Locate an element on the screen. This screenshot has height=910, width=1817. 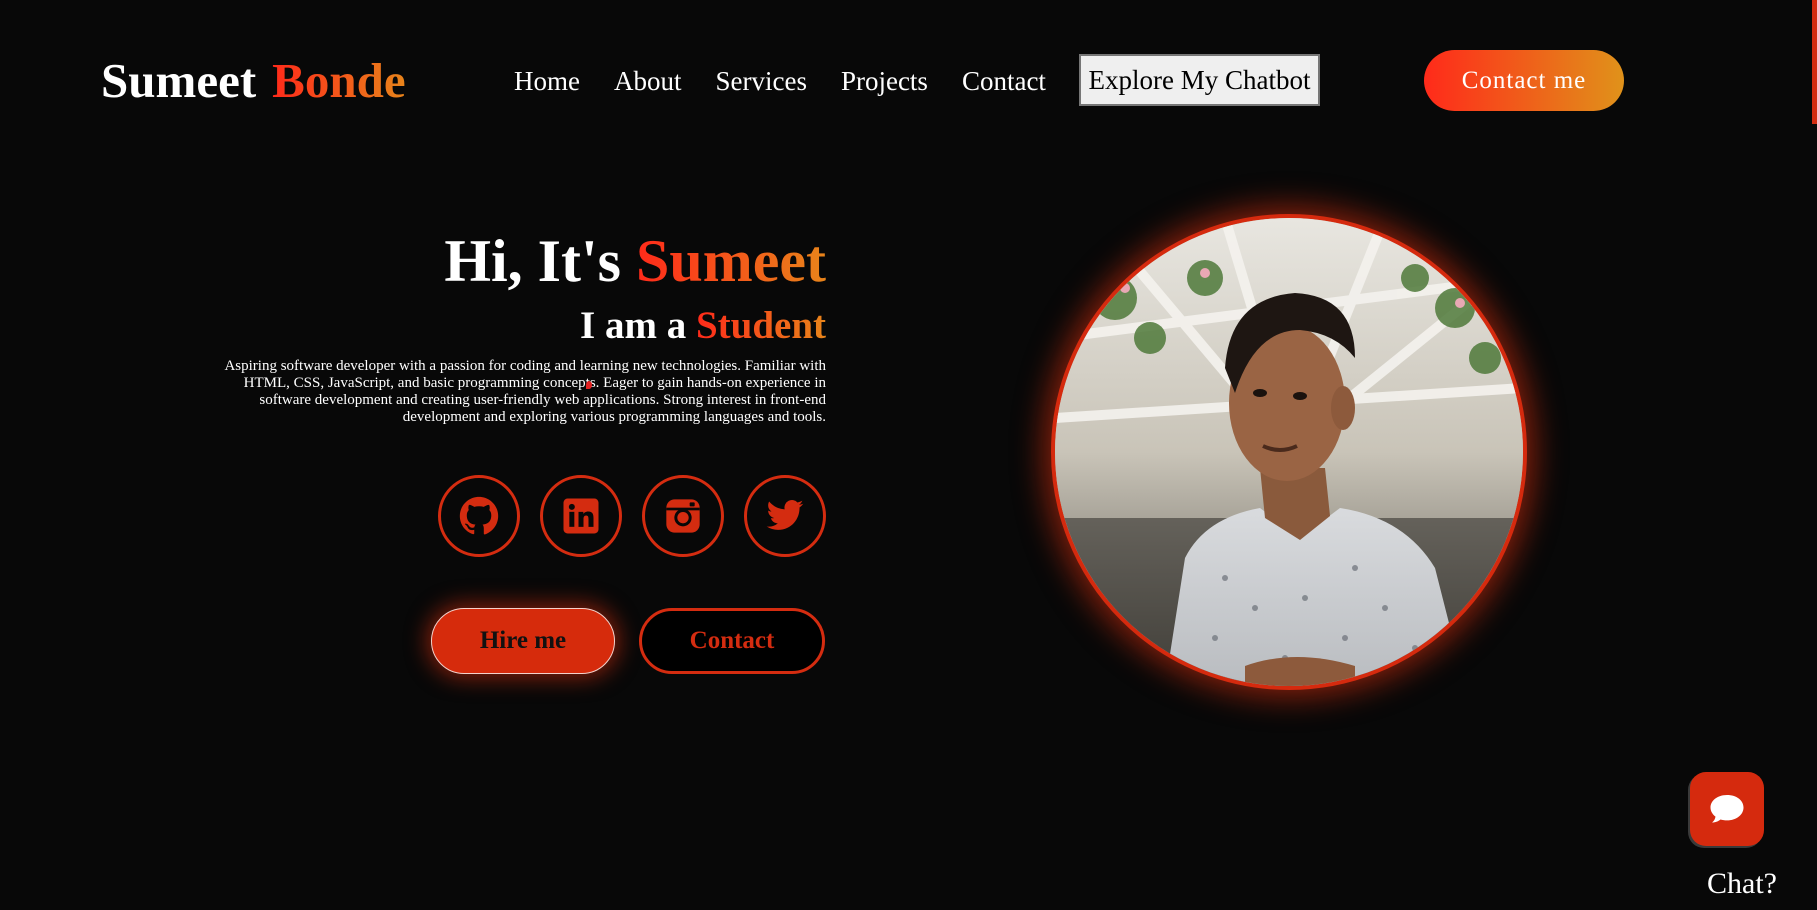
linkedin-link is located at coordinates (581, 516).